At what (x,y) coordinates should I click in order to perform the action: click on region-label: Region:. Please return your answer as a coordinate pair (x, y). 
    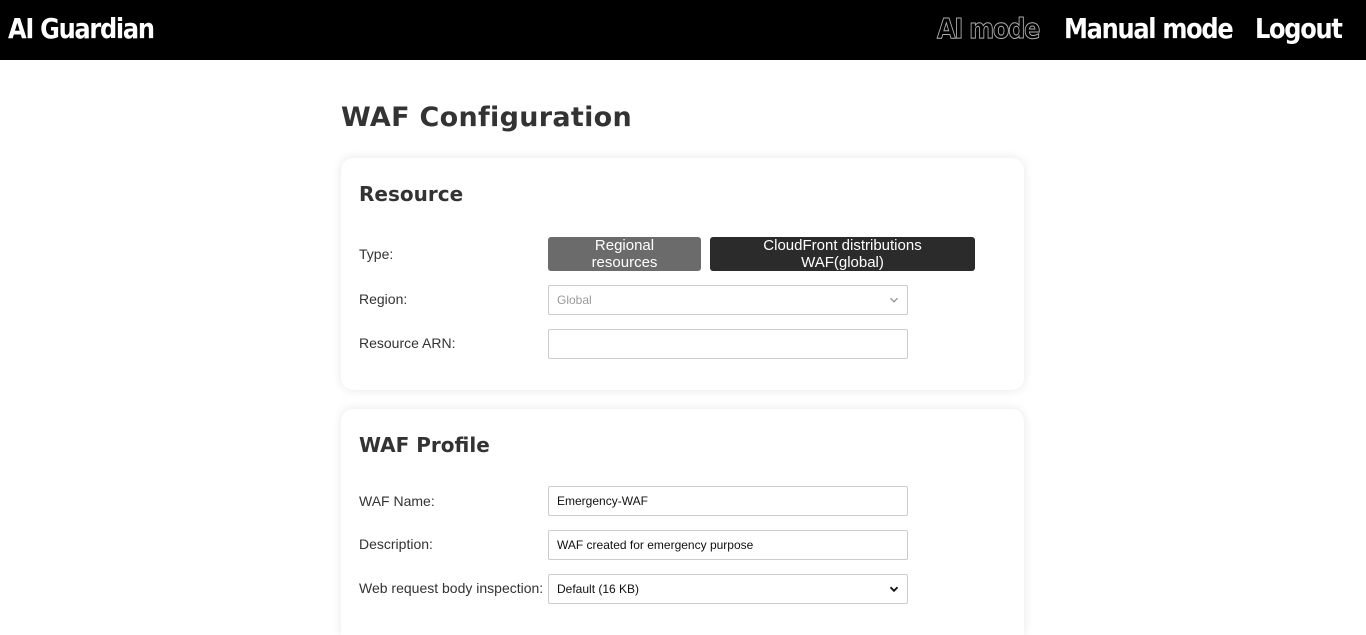
    Looking at the image, I should click on (383, 299).